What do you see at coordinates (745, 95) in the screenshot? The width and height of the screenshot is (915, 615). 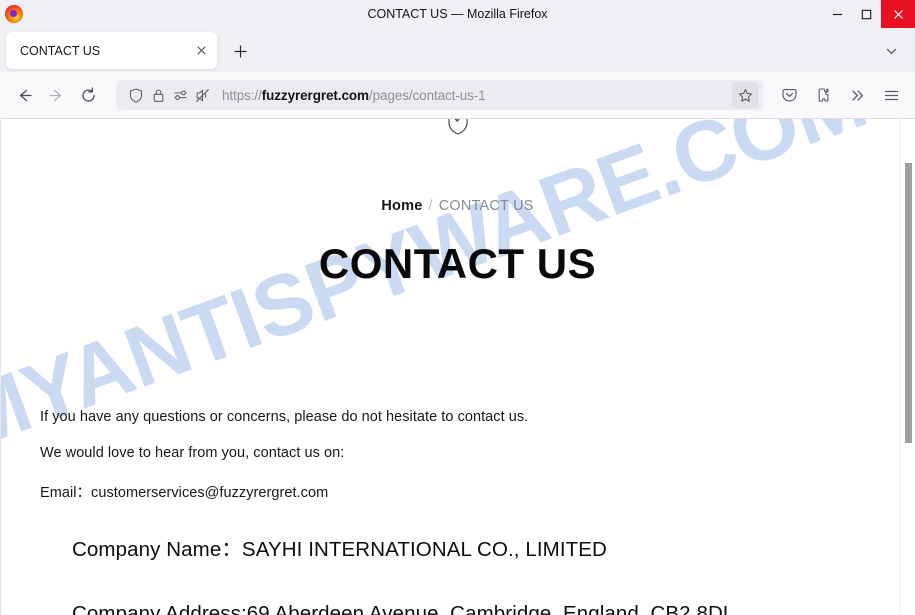 I see `bookmark-star-icon` at bounding box center [745, 95].